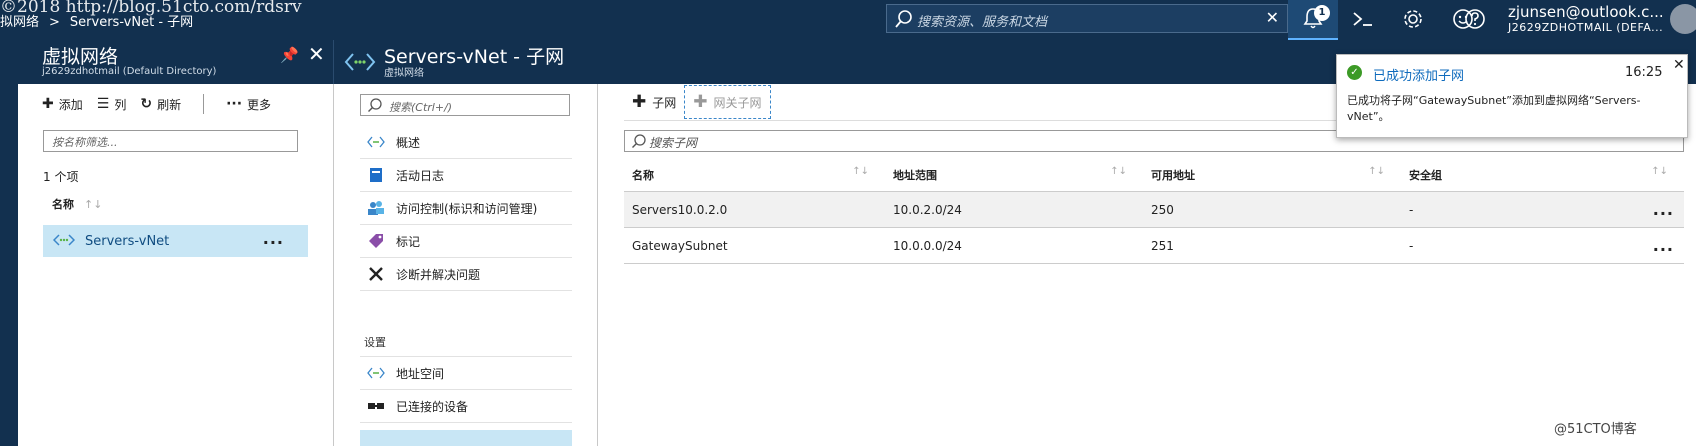  I want to click on avatar, so click(1683, 19).